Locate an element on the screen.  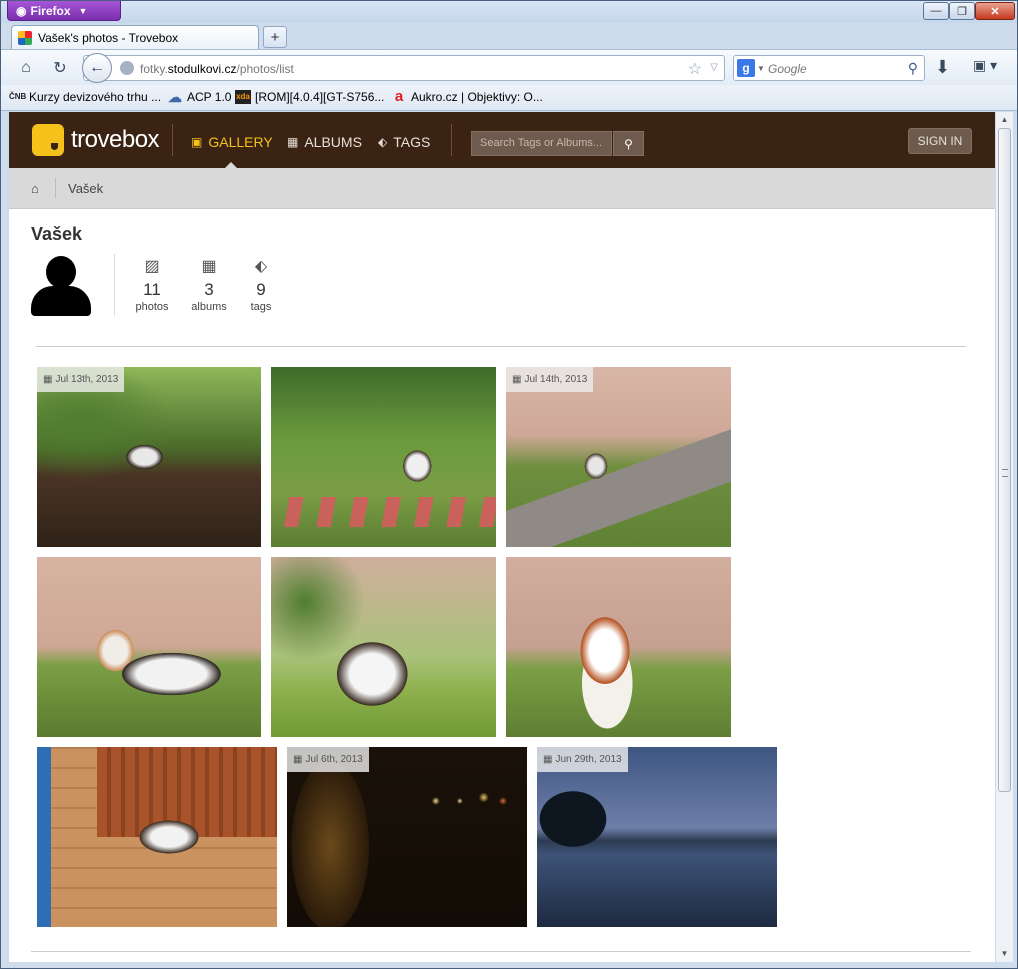
avatar-body is located at coordinates (61, 301).